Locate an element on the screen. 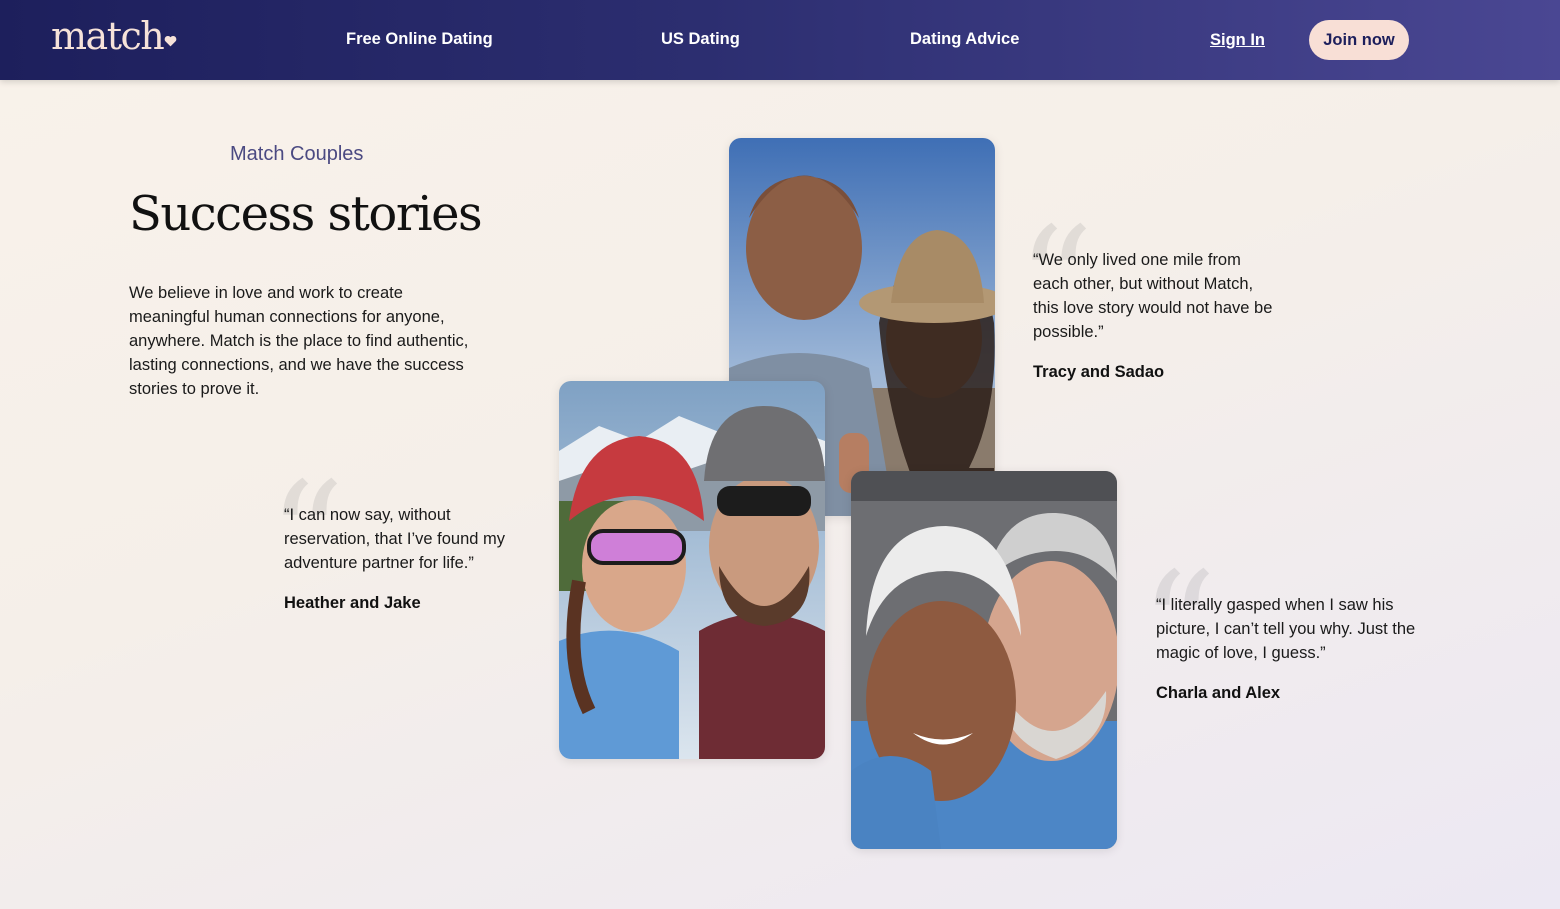 This screenshot has width=1560, height=909. testimonial-names: Heather and Jake is located at coordinates (352, 603).